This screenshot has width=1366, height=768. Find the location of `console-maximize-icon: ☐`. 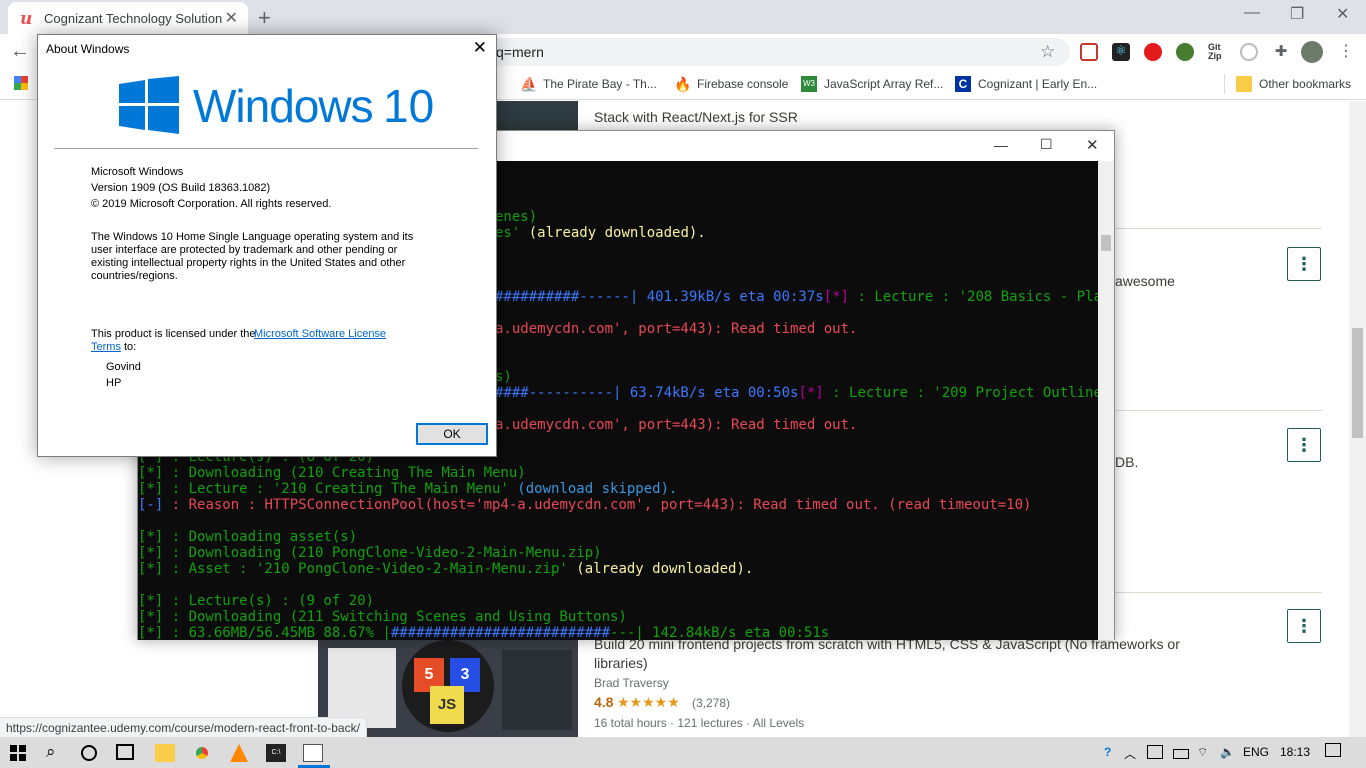

console-maximize-icon: ☐ is located at coordinates (1046, 144).